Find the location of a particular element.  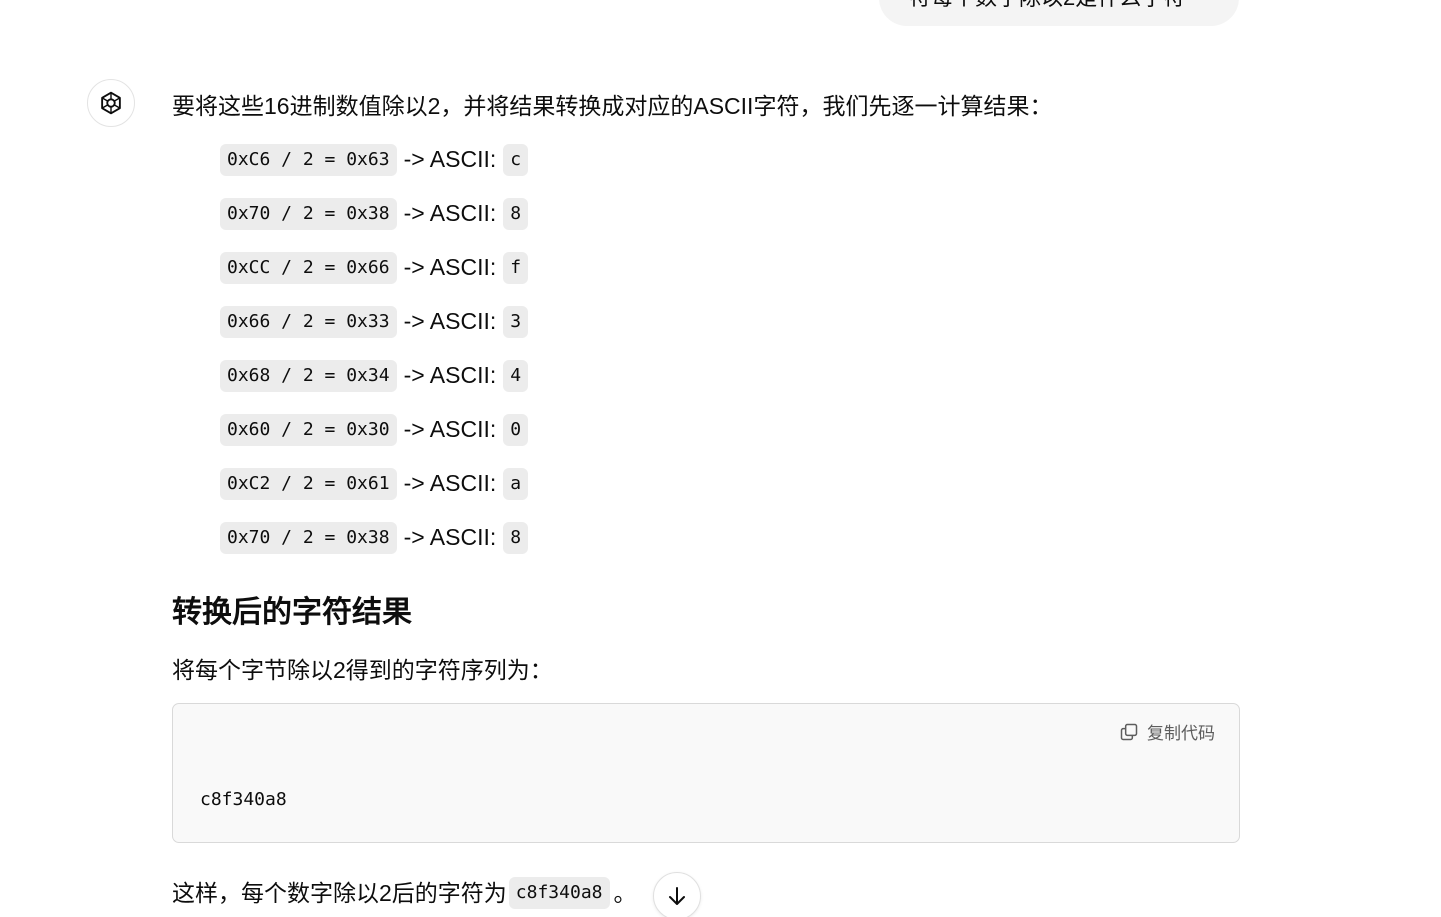

user-message-text: 符每个数字除以2是什么字符 is located at coordinates (1047, 5).